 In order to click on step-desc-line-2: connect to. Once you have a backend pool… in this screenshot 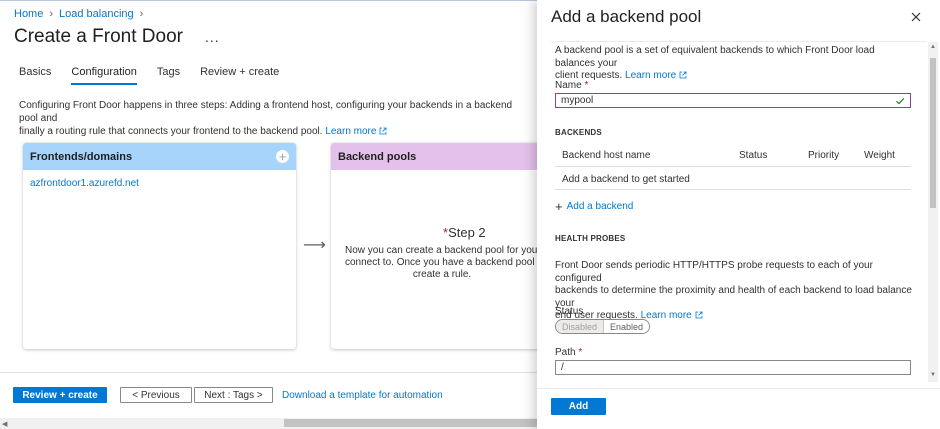, I will do `click(442, 262)`.